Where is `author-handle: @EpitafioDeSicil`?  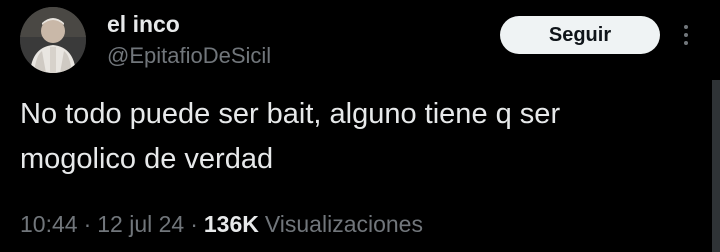
author-handle: @EpitafioDeSicil is located at coordinates (189, 56).